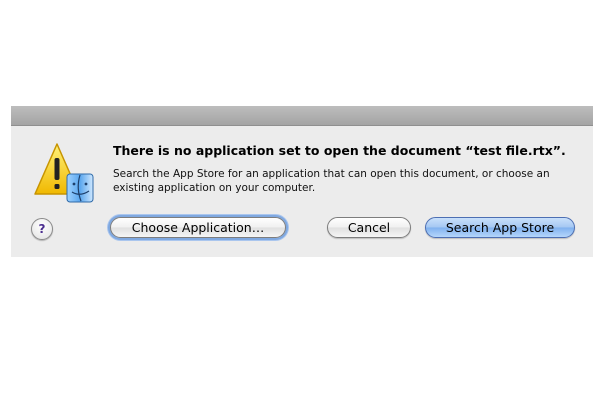 The width and height of the screenshot is (602, 401). I want to click on search-app-store-button: Search App Store, so click(500, 227).